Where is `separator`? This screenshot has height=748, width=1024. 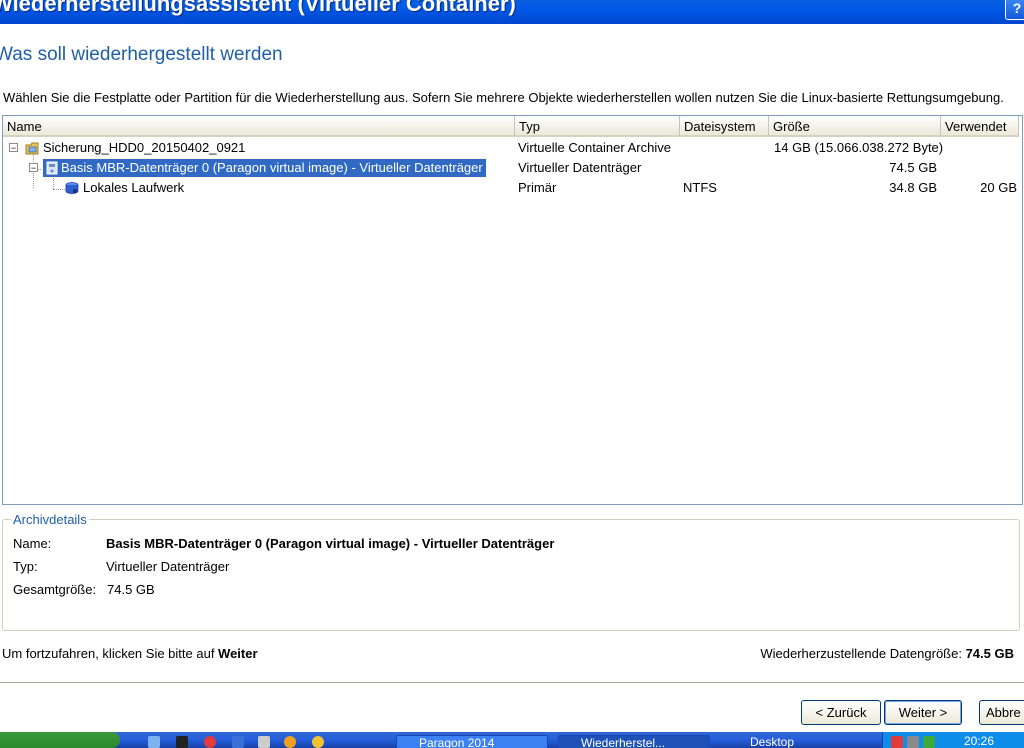 separator is located at coordinates (512, 683).